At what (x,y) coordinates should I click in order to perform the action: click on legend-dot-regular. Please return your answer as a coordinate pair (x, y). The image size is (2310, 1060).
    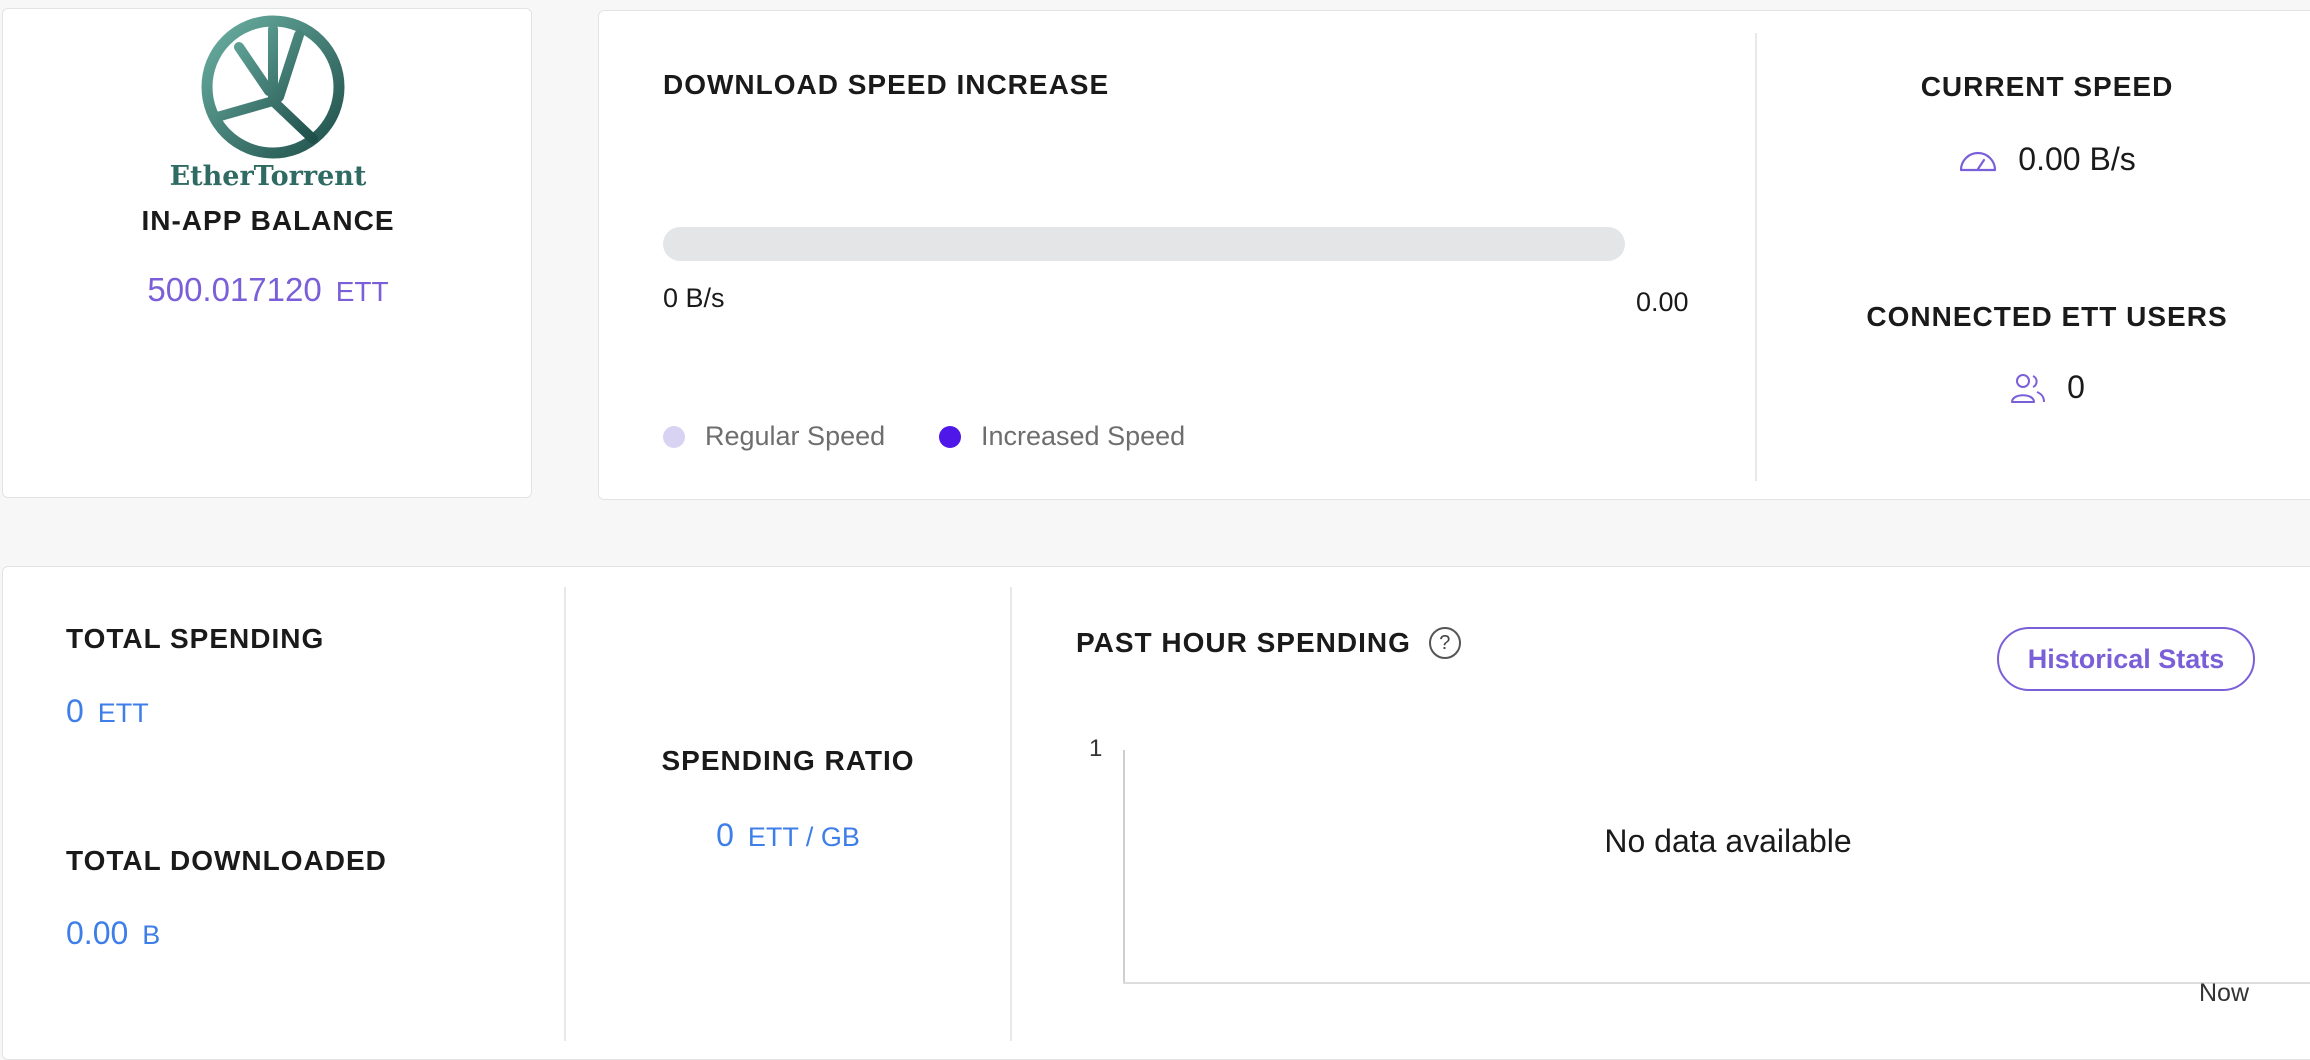
    Looking at the image, I should click on (674, 436).